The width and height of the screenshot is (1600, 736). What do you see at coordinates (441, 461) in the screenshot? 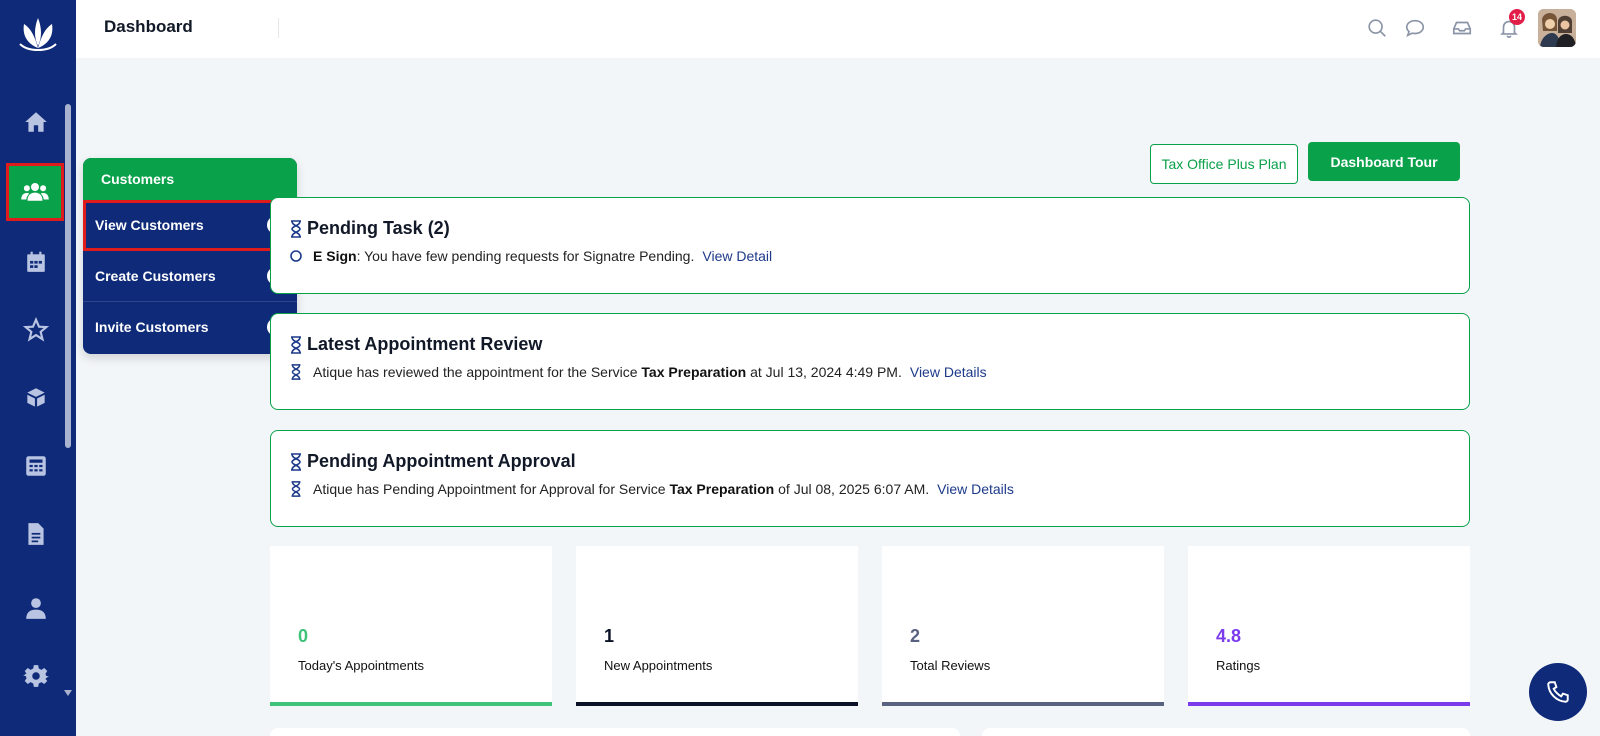
I see `card-title: Pending Appointment Approval` at bounding box center [441, 461].